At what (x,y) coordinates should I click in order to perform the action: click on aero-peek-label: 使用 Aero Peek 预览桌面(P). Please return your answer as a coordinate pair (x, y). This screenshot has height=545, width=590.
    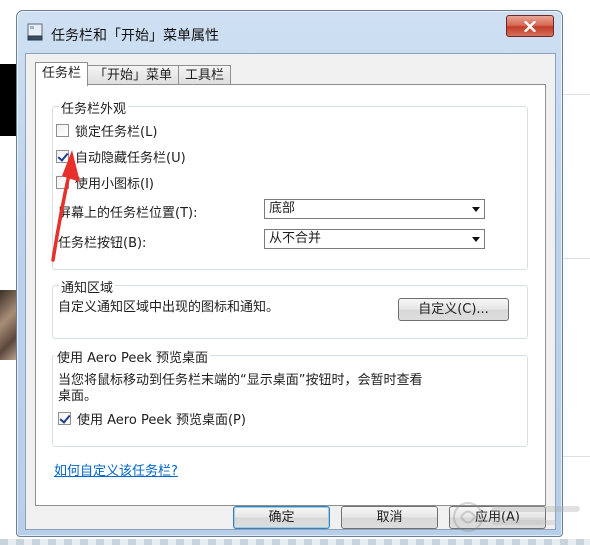
    Looking at the image, I should click on (161, 420).